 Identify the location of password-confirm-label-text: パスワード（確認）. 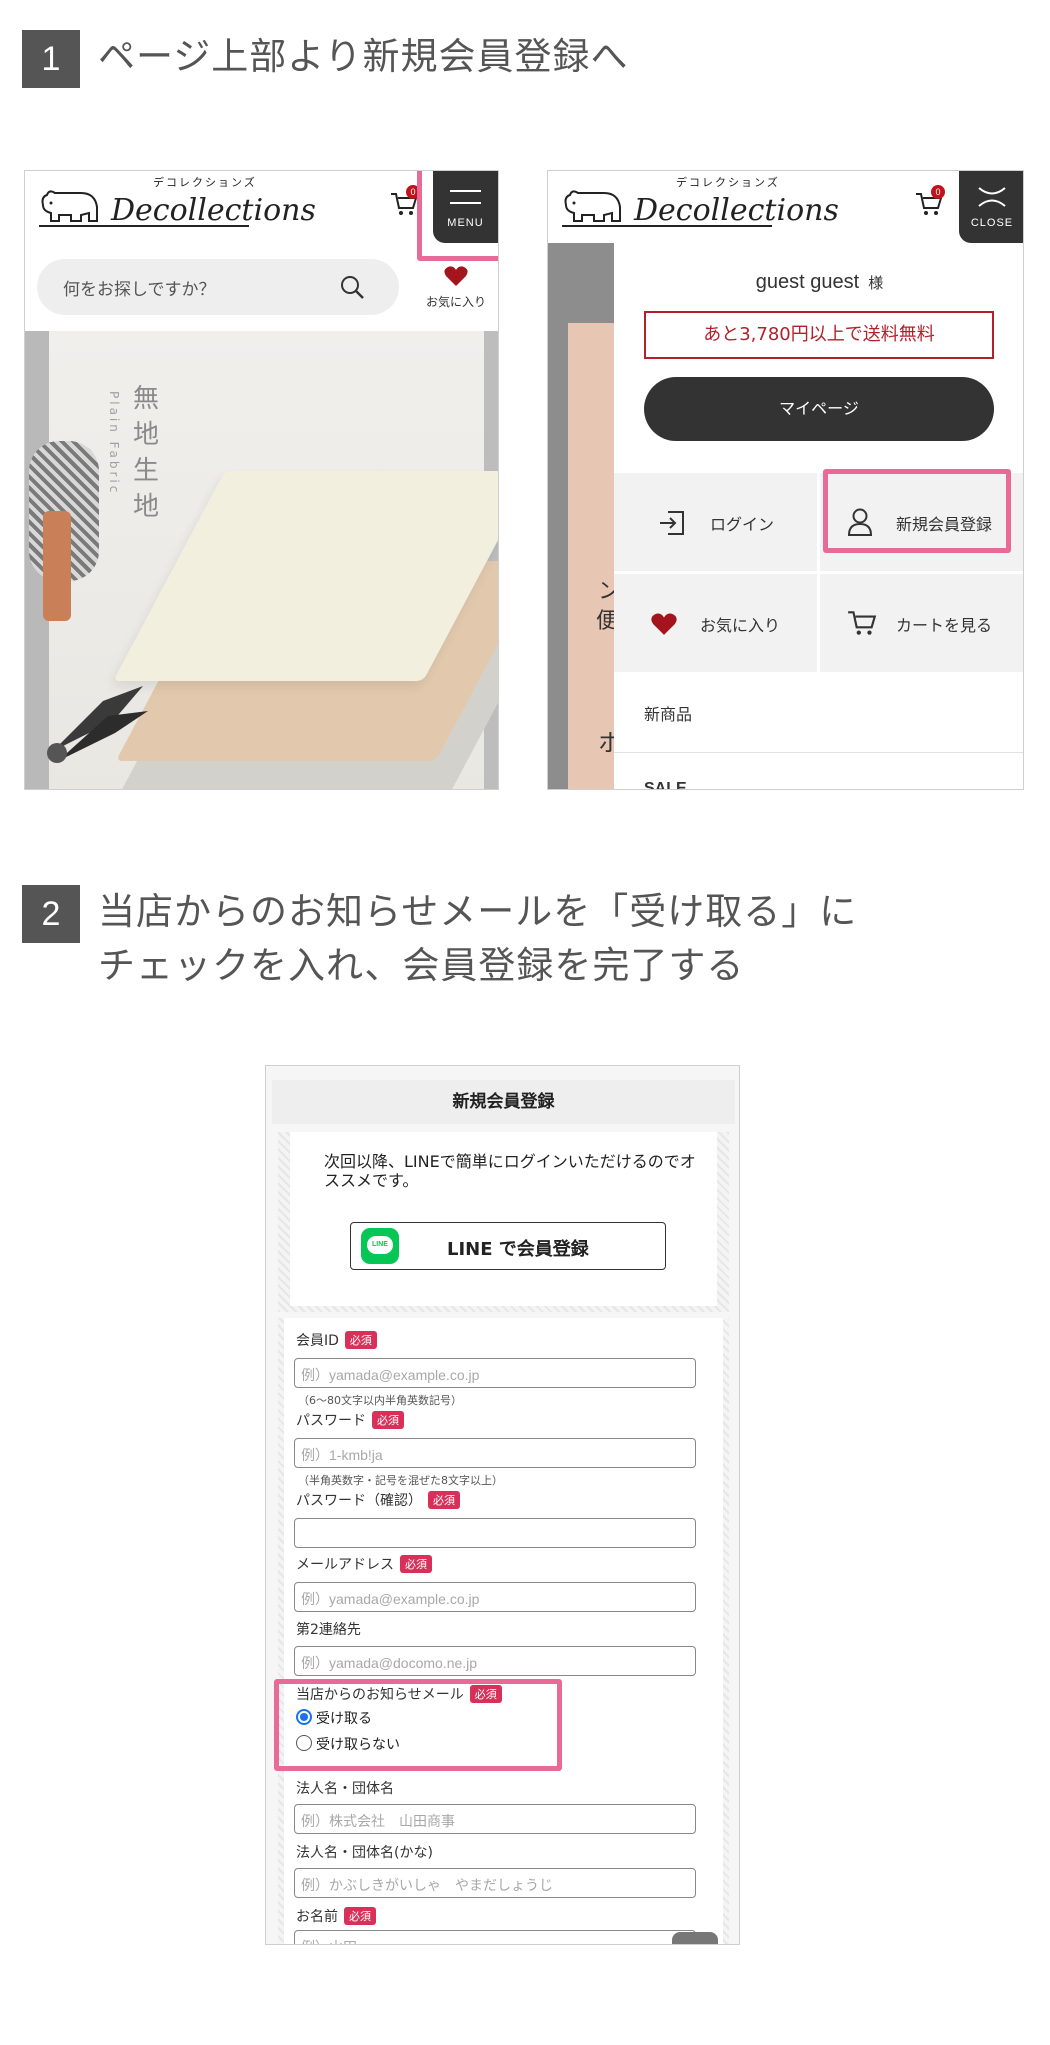
(359, 1501).